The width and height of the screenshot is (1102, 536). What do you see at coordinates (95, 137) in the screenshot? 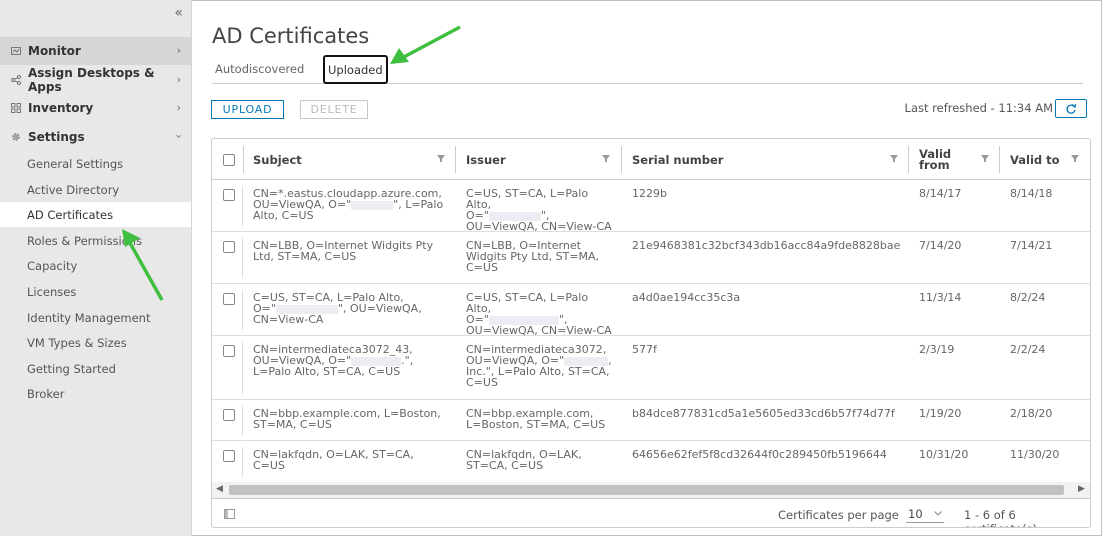
I see `nav-settings: Settings ›` at bounding box center [95, 137].